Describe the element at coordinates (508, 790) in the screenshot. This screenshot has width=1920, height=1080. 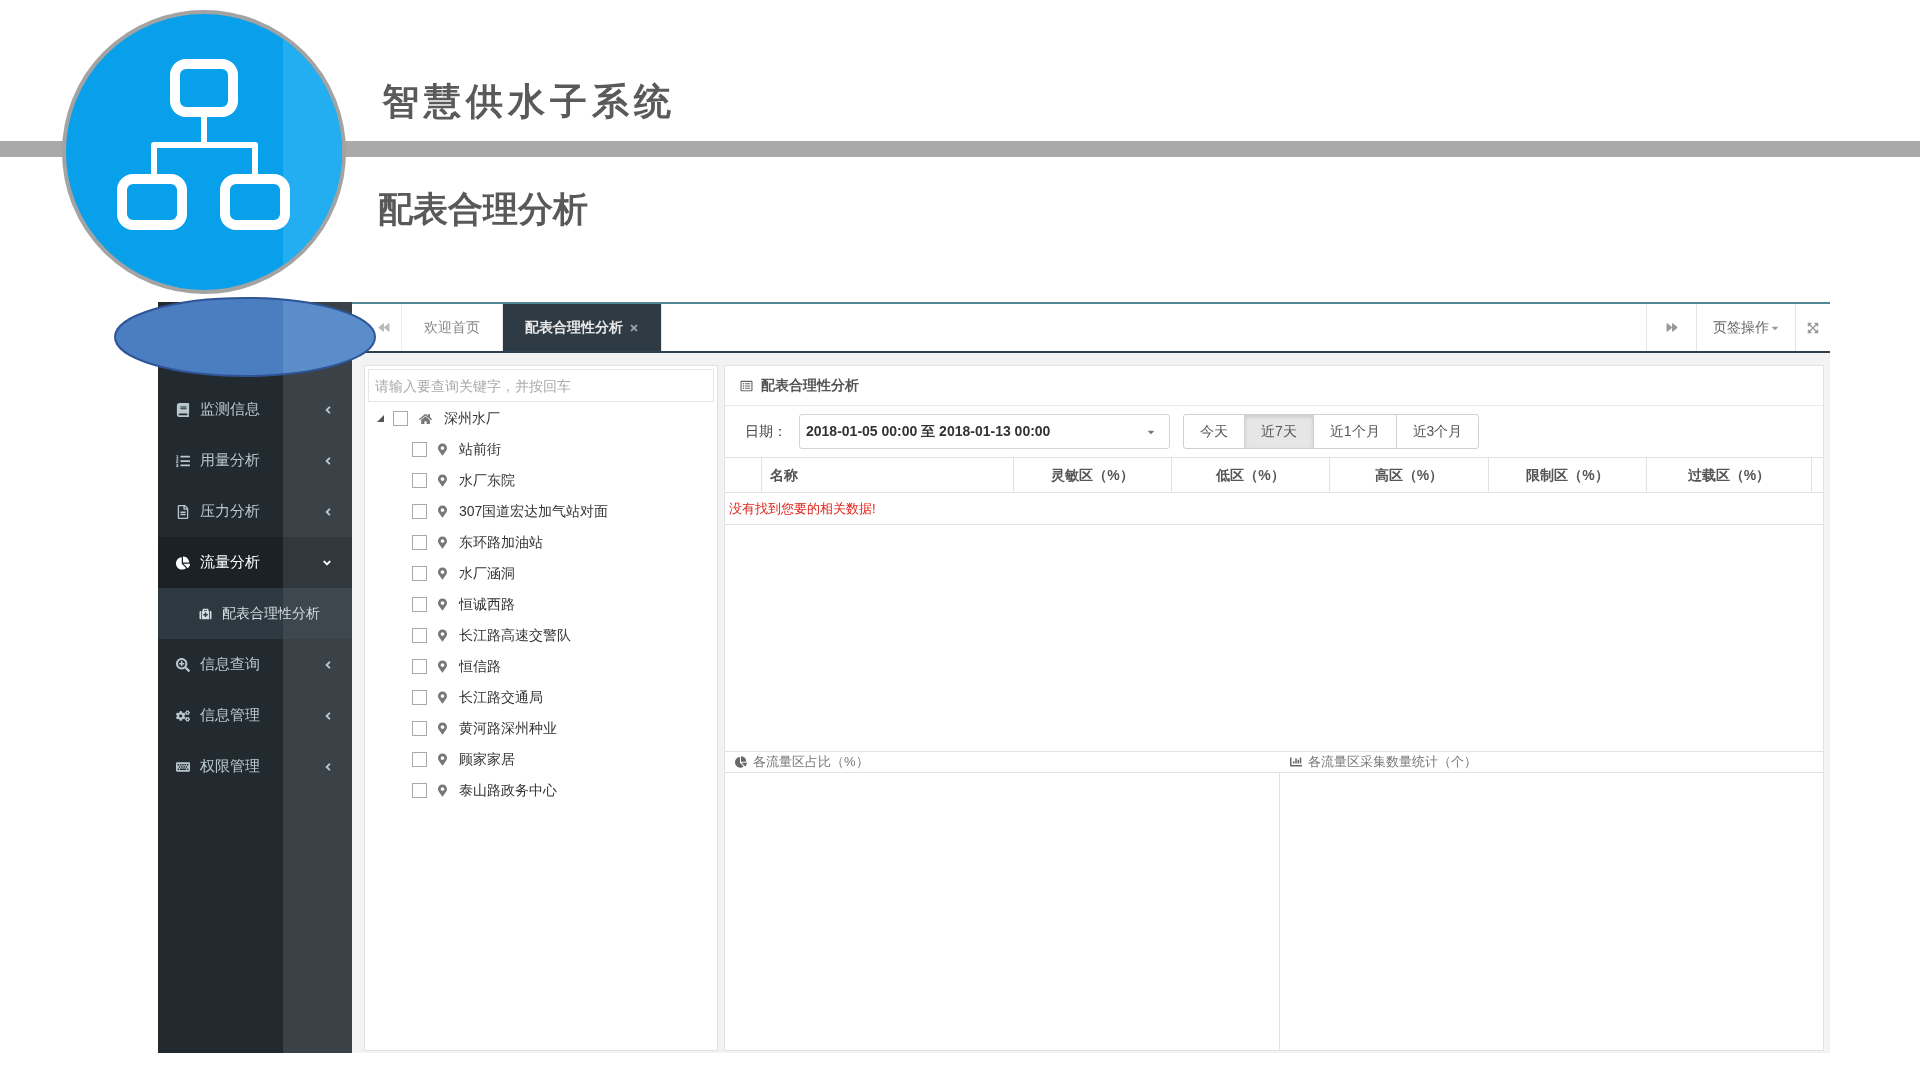
I see `tree-item: 泰山路政务中心` at that location.